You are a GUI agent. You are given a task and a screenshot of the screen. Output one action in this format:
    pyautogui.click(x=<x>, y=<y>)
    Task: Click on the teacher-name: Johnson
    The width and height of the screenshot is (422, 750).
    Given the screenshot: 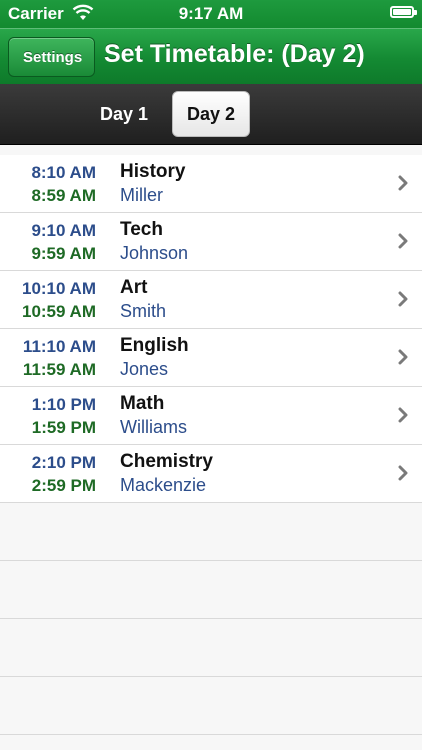 What is the action you would take?
    pyautogui.click(x=154, y=253)
    